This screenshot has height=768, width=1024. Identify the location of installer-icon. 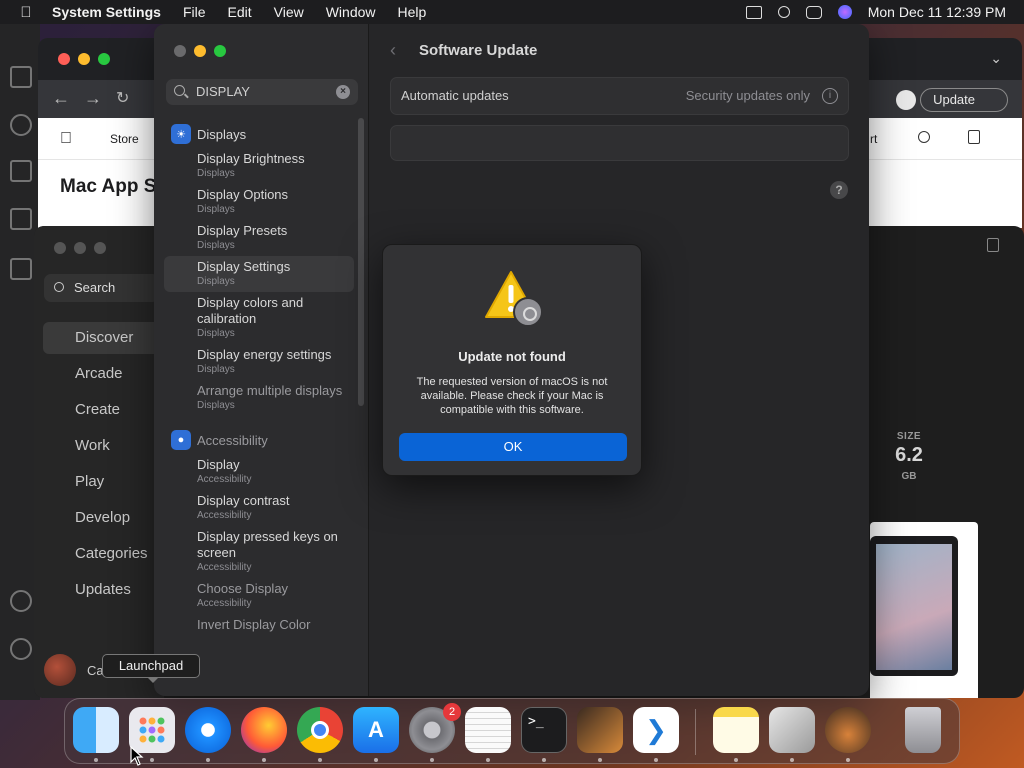
(848, 730).